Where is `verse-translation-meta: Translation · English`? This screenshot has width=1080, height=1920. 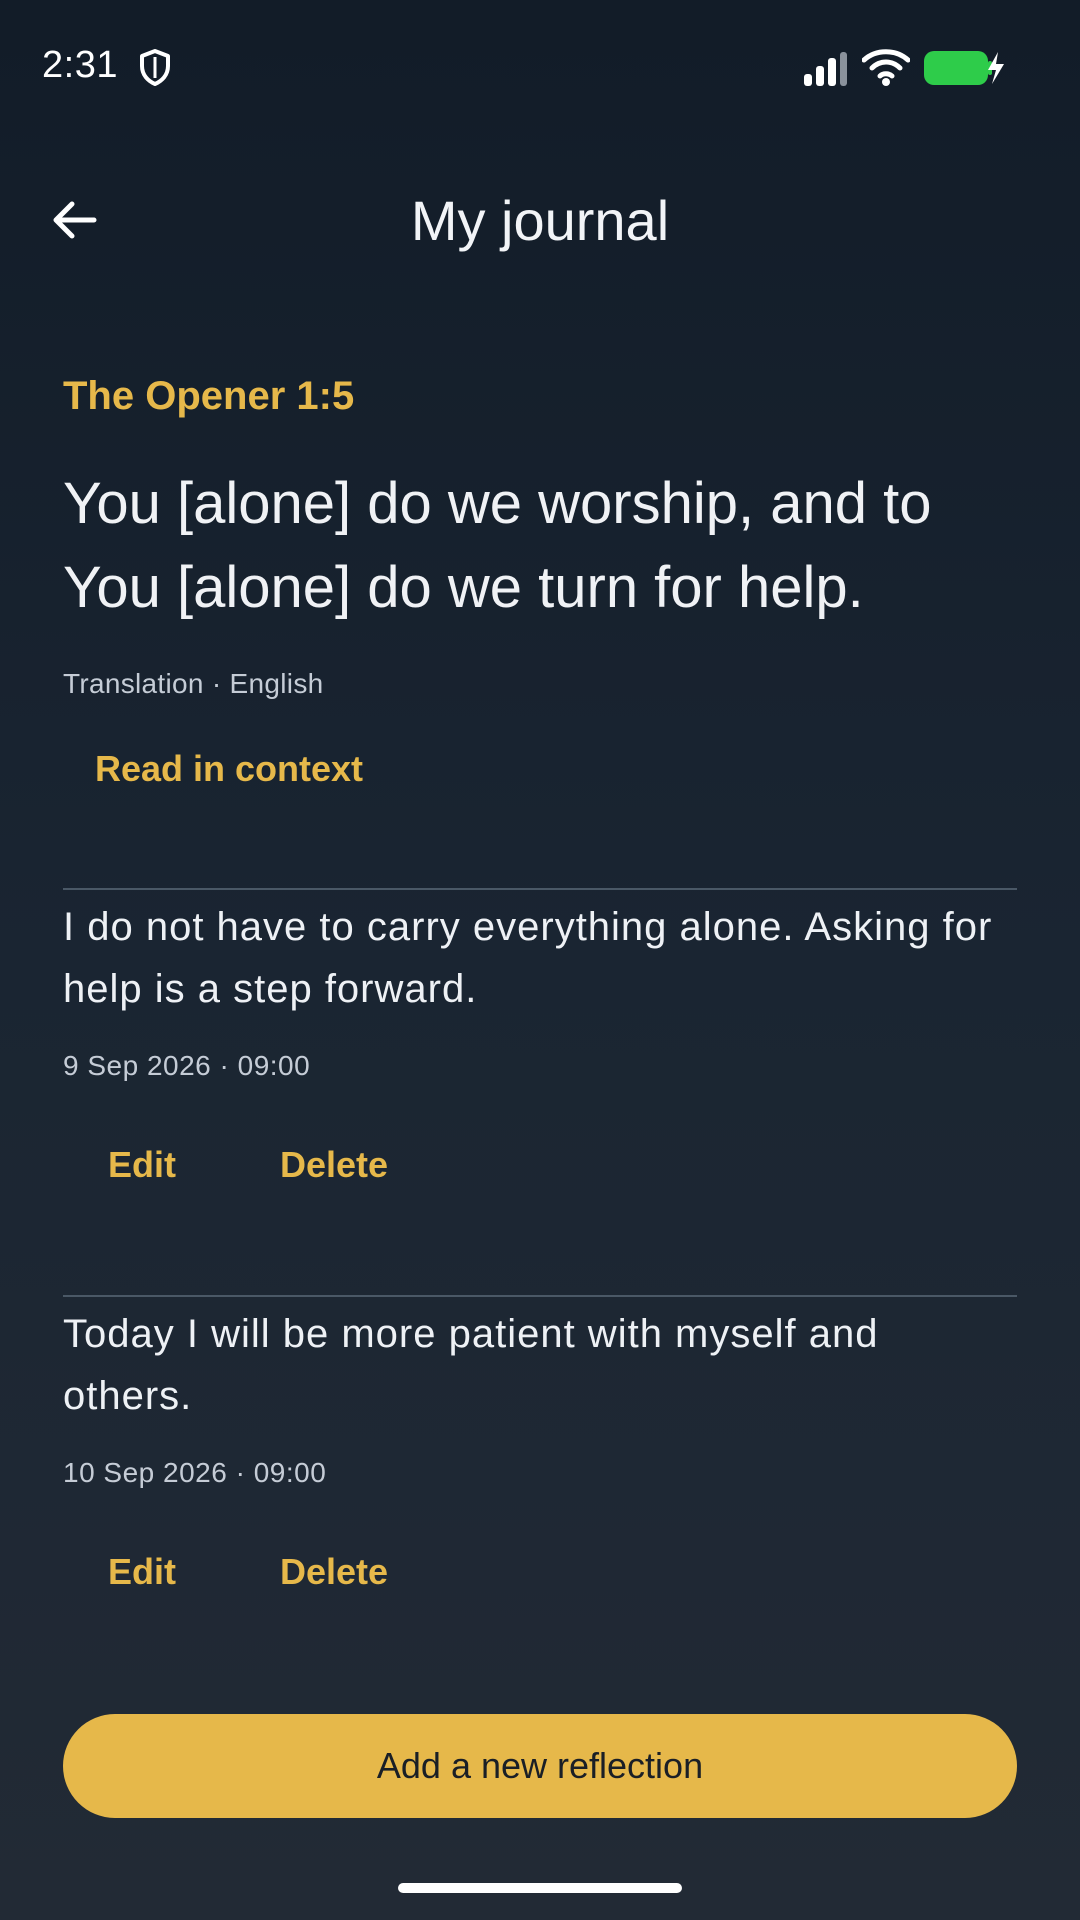
verse-translation-meta: Translation · English is located at coordinates (193, 683).